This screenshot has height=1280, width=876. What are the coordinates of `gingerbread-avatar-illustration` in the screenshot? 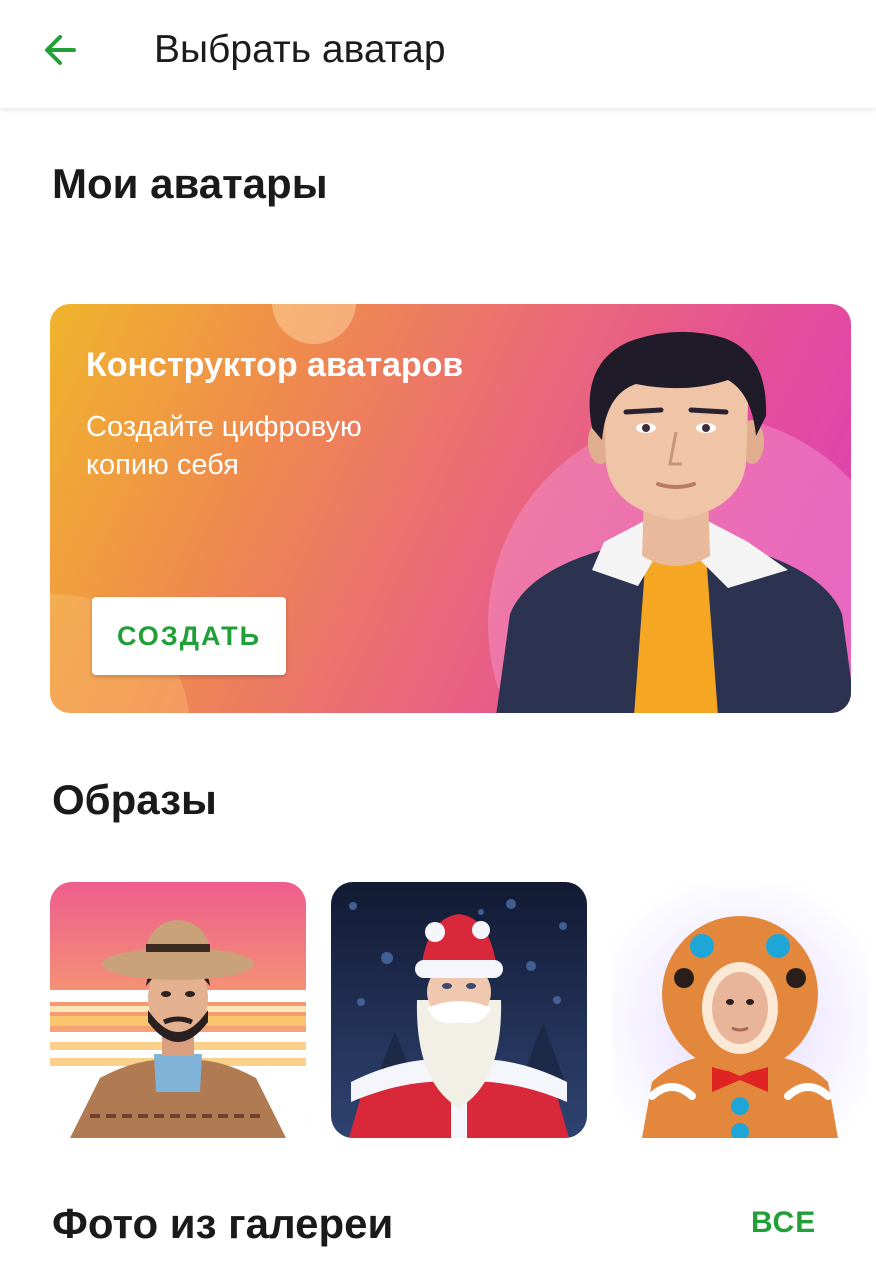 It's located at (740, 1010).